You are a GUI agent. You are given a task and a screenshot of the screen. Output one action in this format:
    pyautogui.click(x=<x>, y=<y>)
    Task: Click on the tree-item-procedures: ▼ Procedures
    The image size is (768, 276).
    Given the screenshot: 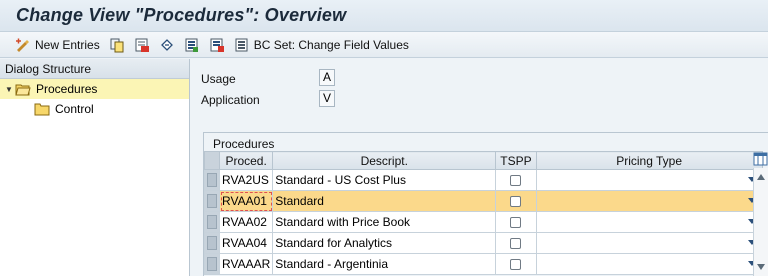 What is the action you would take?
    pyautogui.click(x=94, y=89)
    